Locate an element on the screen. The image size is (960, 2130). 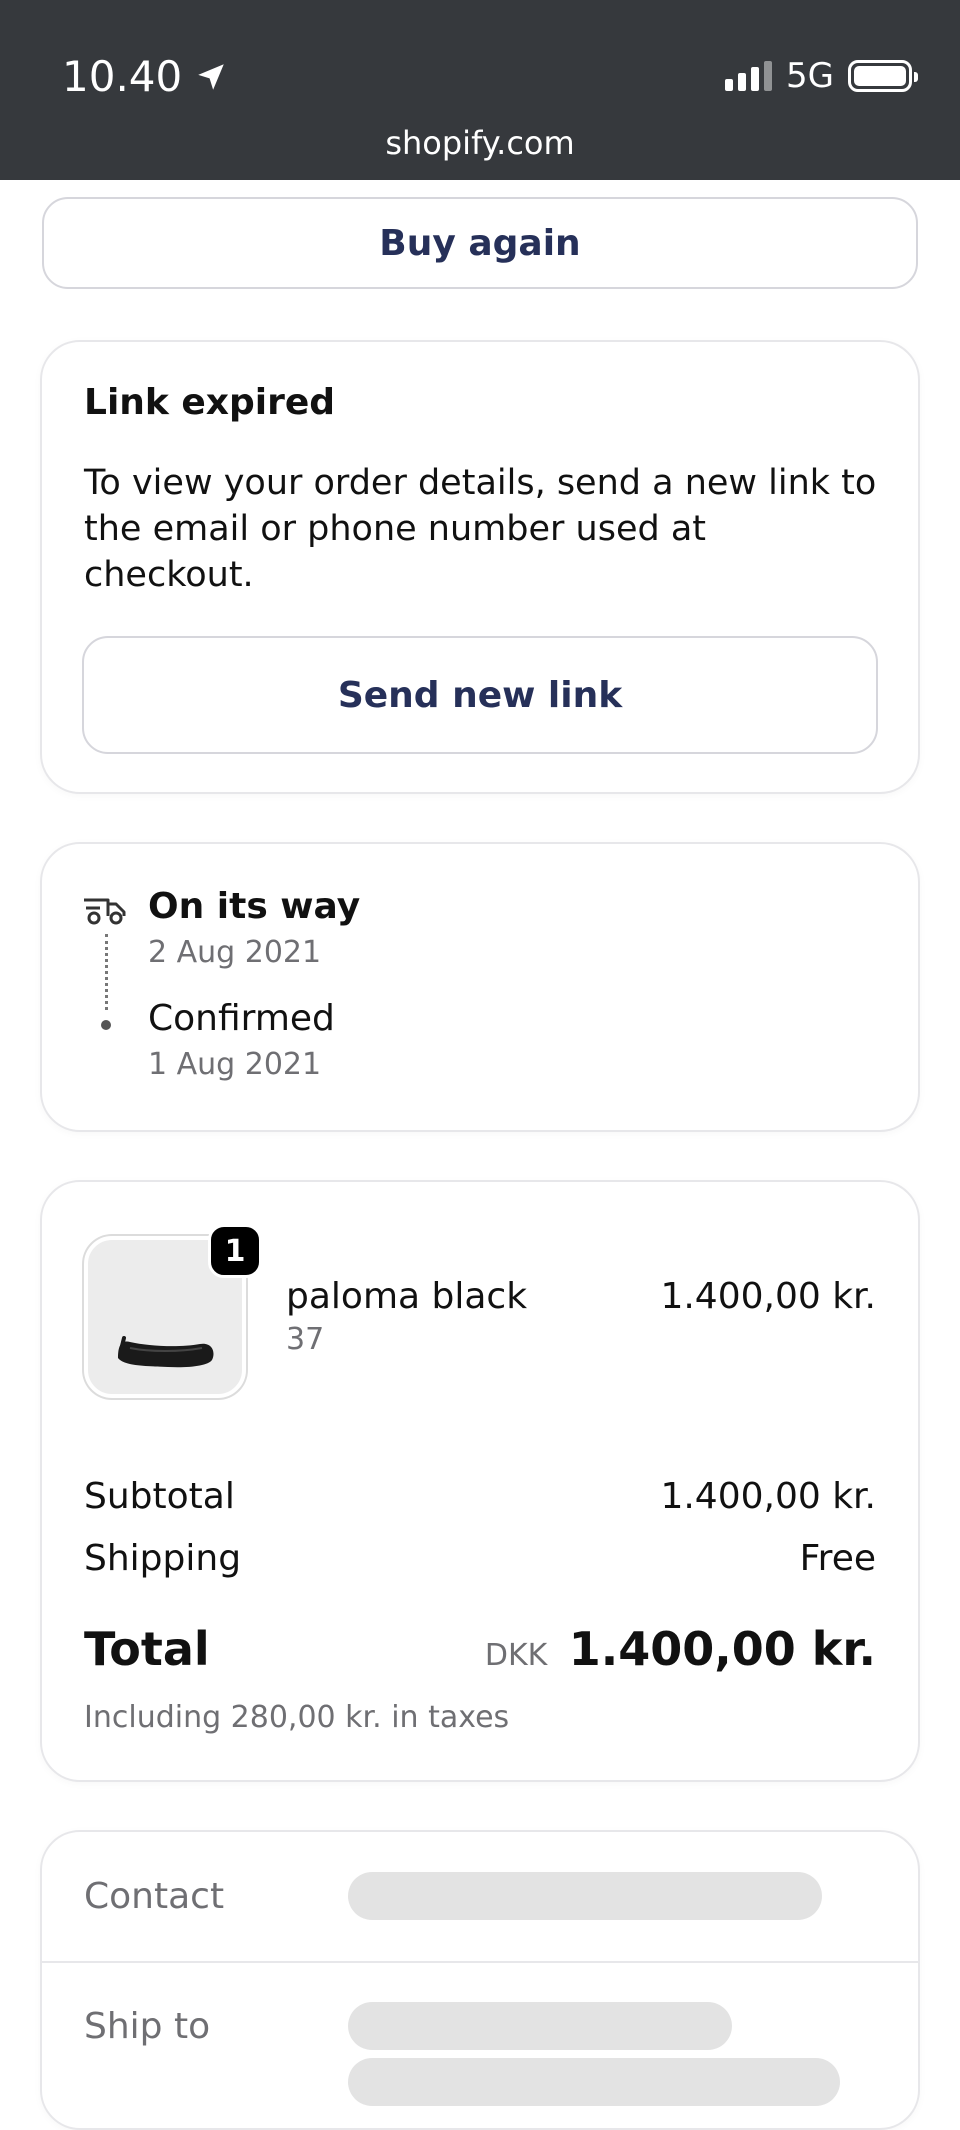
product-variant: 37 is located at coordinates (305, 1339).